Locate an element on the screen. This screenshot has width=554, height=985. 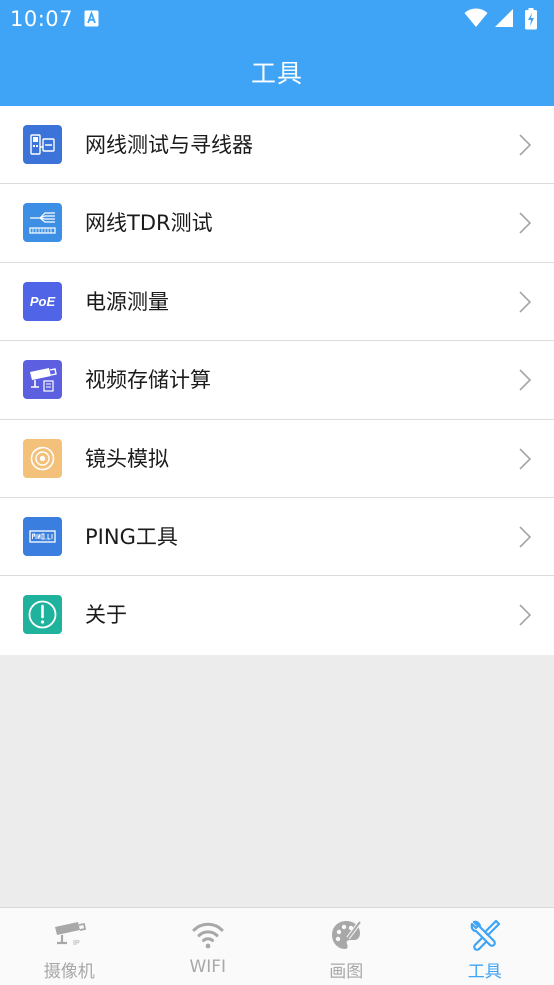
a-letter-icon is located at coordinates (91, 18).